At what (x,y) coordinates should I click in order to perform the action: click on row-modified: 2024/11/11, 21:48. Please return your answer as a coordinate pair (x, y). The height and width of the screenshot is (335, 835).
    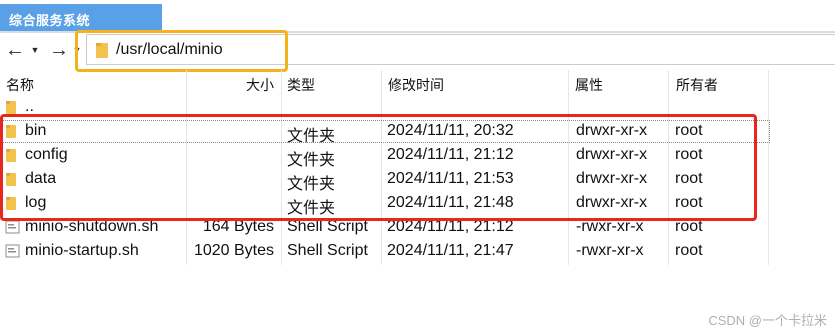
    Looking at the image, I should click on (450, 202).